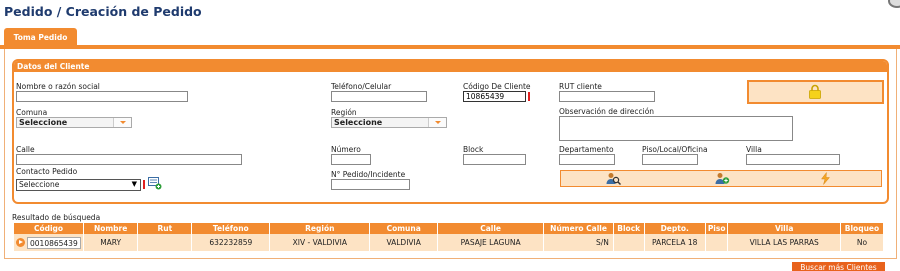  I want to click on column-header-telefono: Teléfono, so click(231, 228).